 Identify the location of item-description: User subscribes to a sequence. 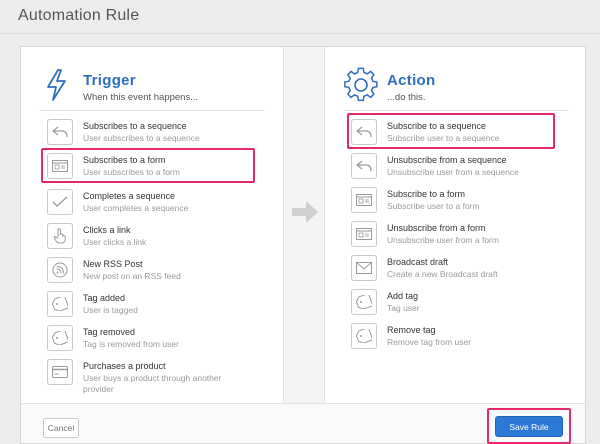
(141, 138).